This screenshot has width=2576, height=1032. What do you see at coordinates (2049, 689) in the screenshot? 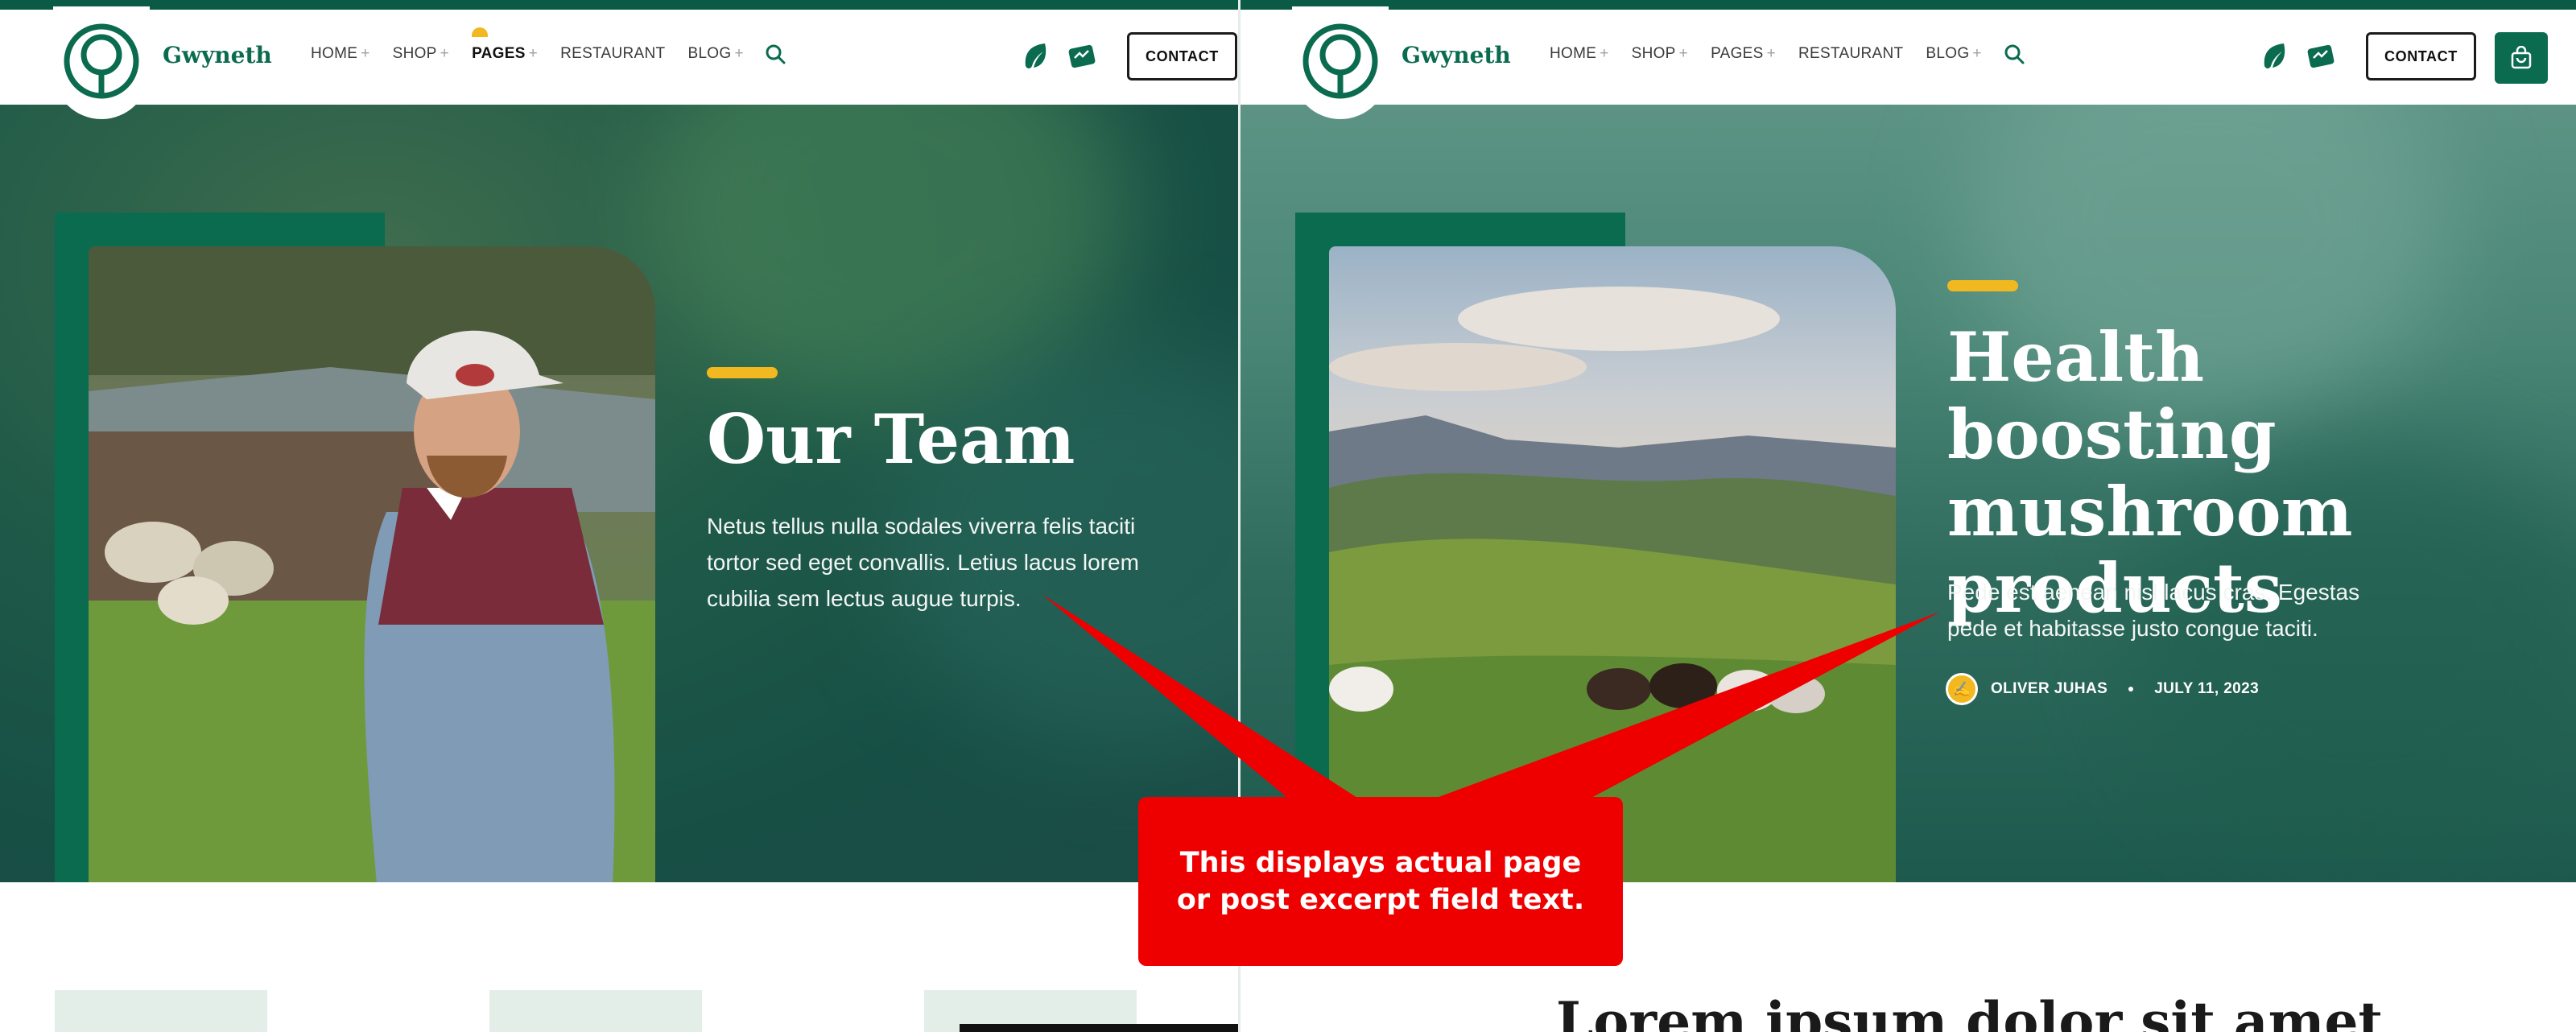
I see `author-name: OLIVER JUHAS` at bounding box center [2049, 689].